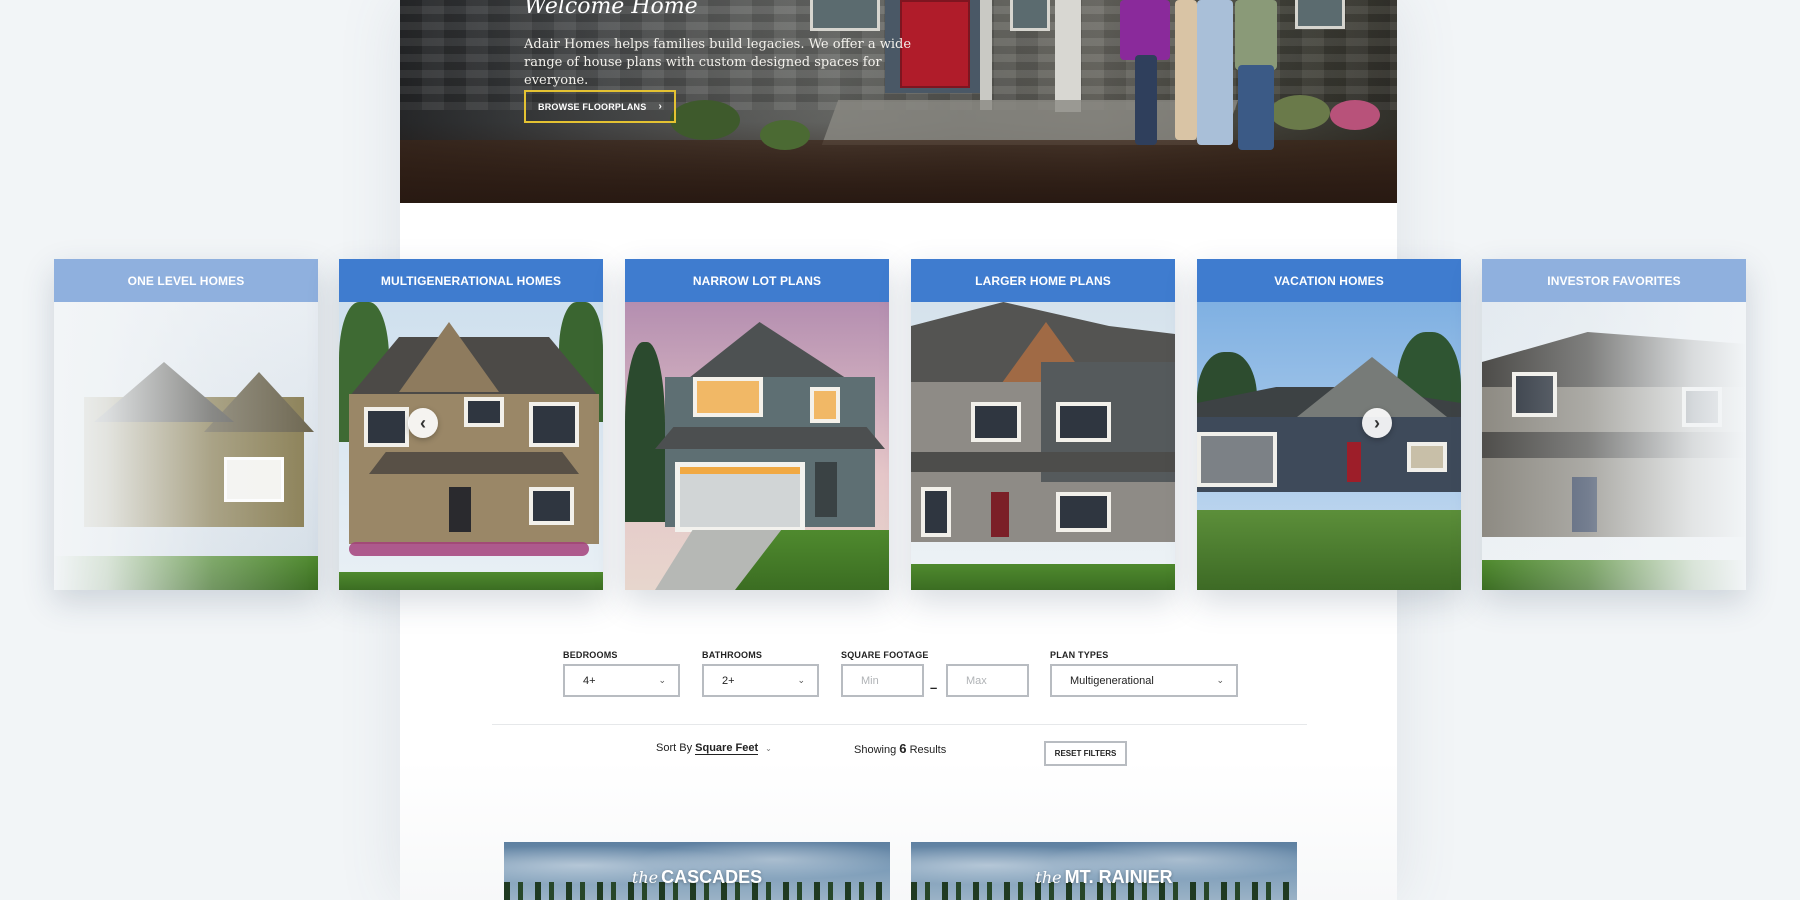 The image size is (1800, 900). What do you see at coordinates (760, 680) in the screenshot?
I see `bathrooms-select: 2+ ⌄` at bounding box center [760, 680].